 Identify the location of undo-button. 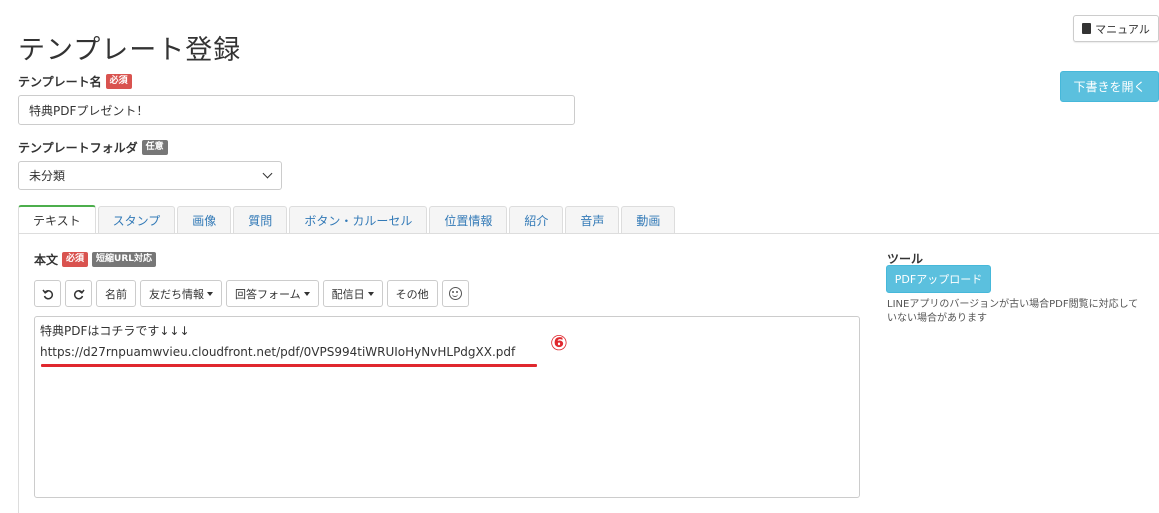
(47, 293).